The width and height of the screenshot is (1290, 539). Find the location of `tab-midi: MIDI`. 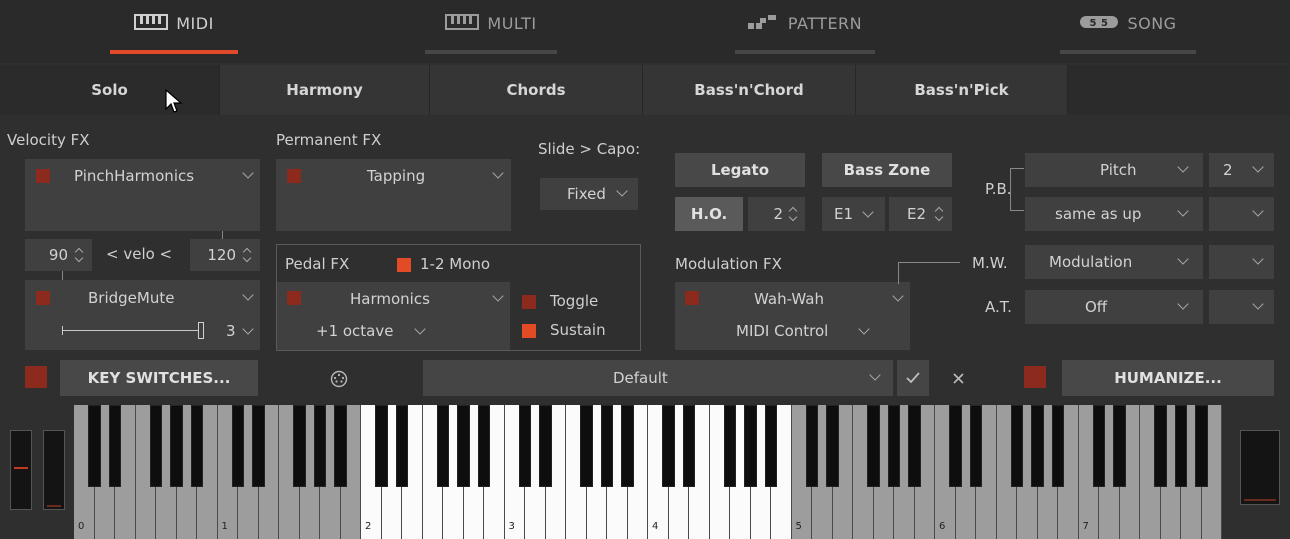

tab-midi: MIDI is located at coordinates (174, 34).